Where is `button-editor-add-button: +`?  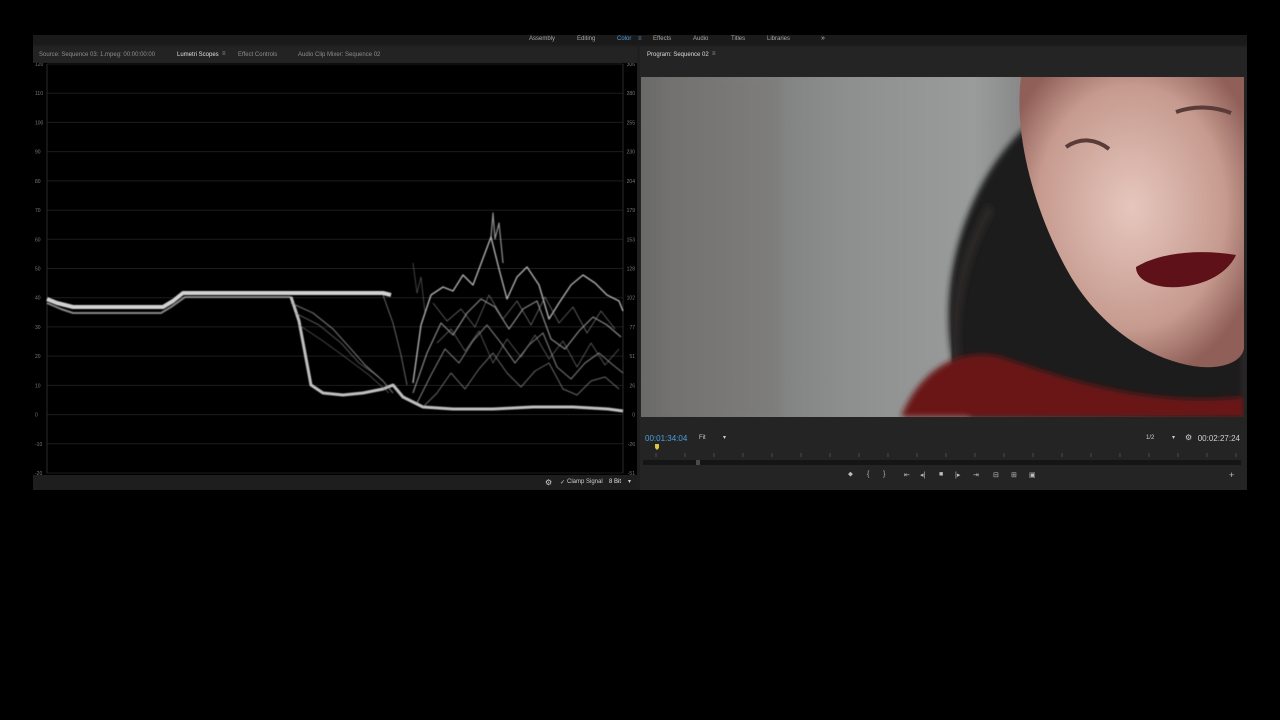
button-editor-add-button: + is located at coordinates (1231, 475).